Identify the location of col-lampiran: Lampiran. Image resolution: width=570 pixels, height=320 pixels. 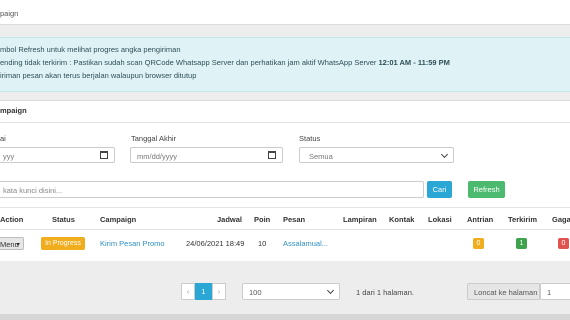
(360, 219).